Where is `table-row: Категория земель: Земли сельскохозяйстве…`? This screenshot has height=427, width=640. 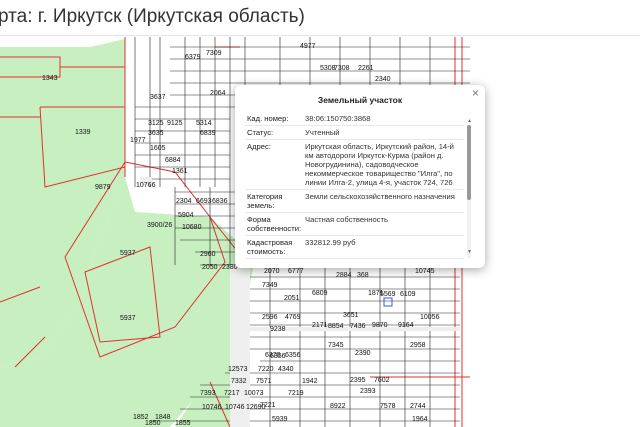 table-row: Категория земель: Земли сельскохозяйстве… is located at coordinates (354, 201).